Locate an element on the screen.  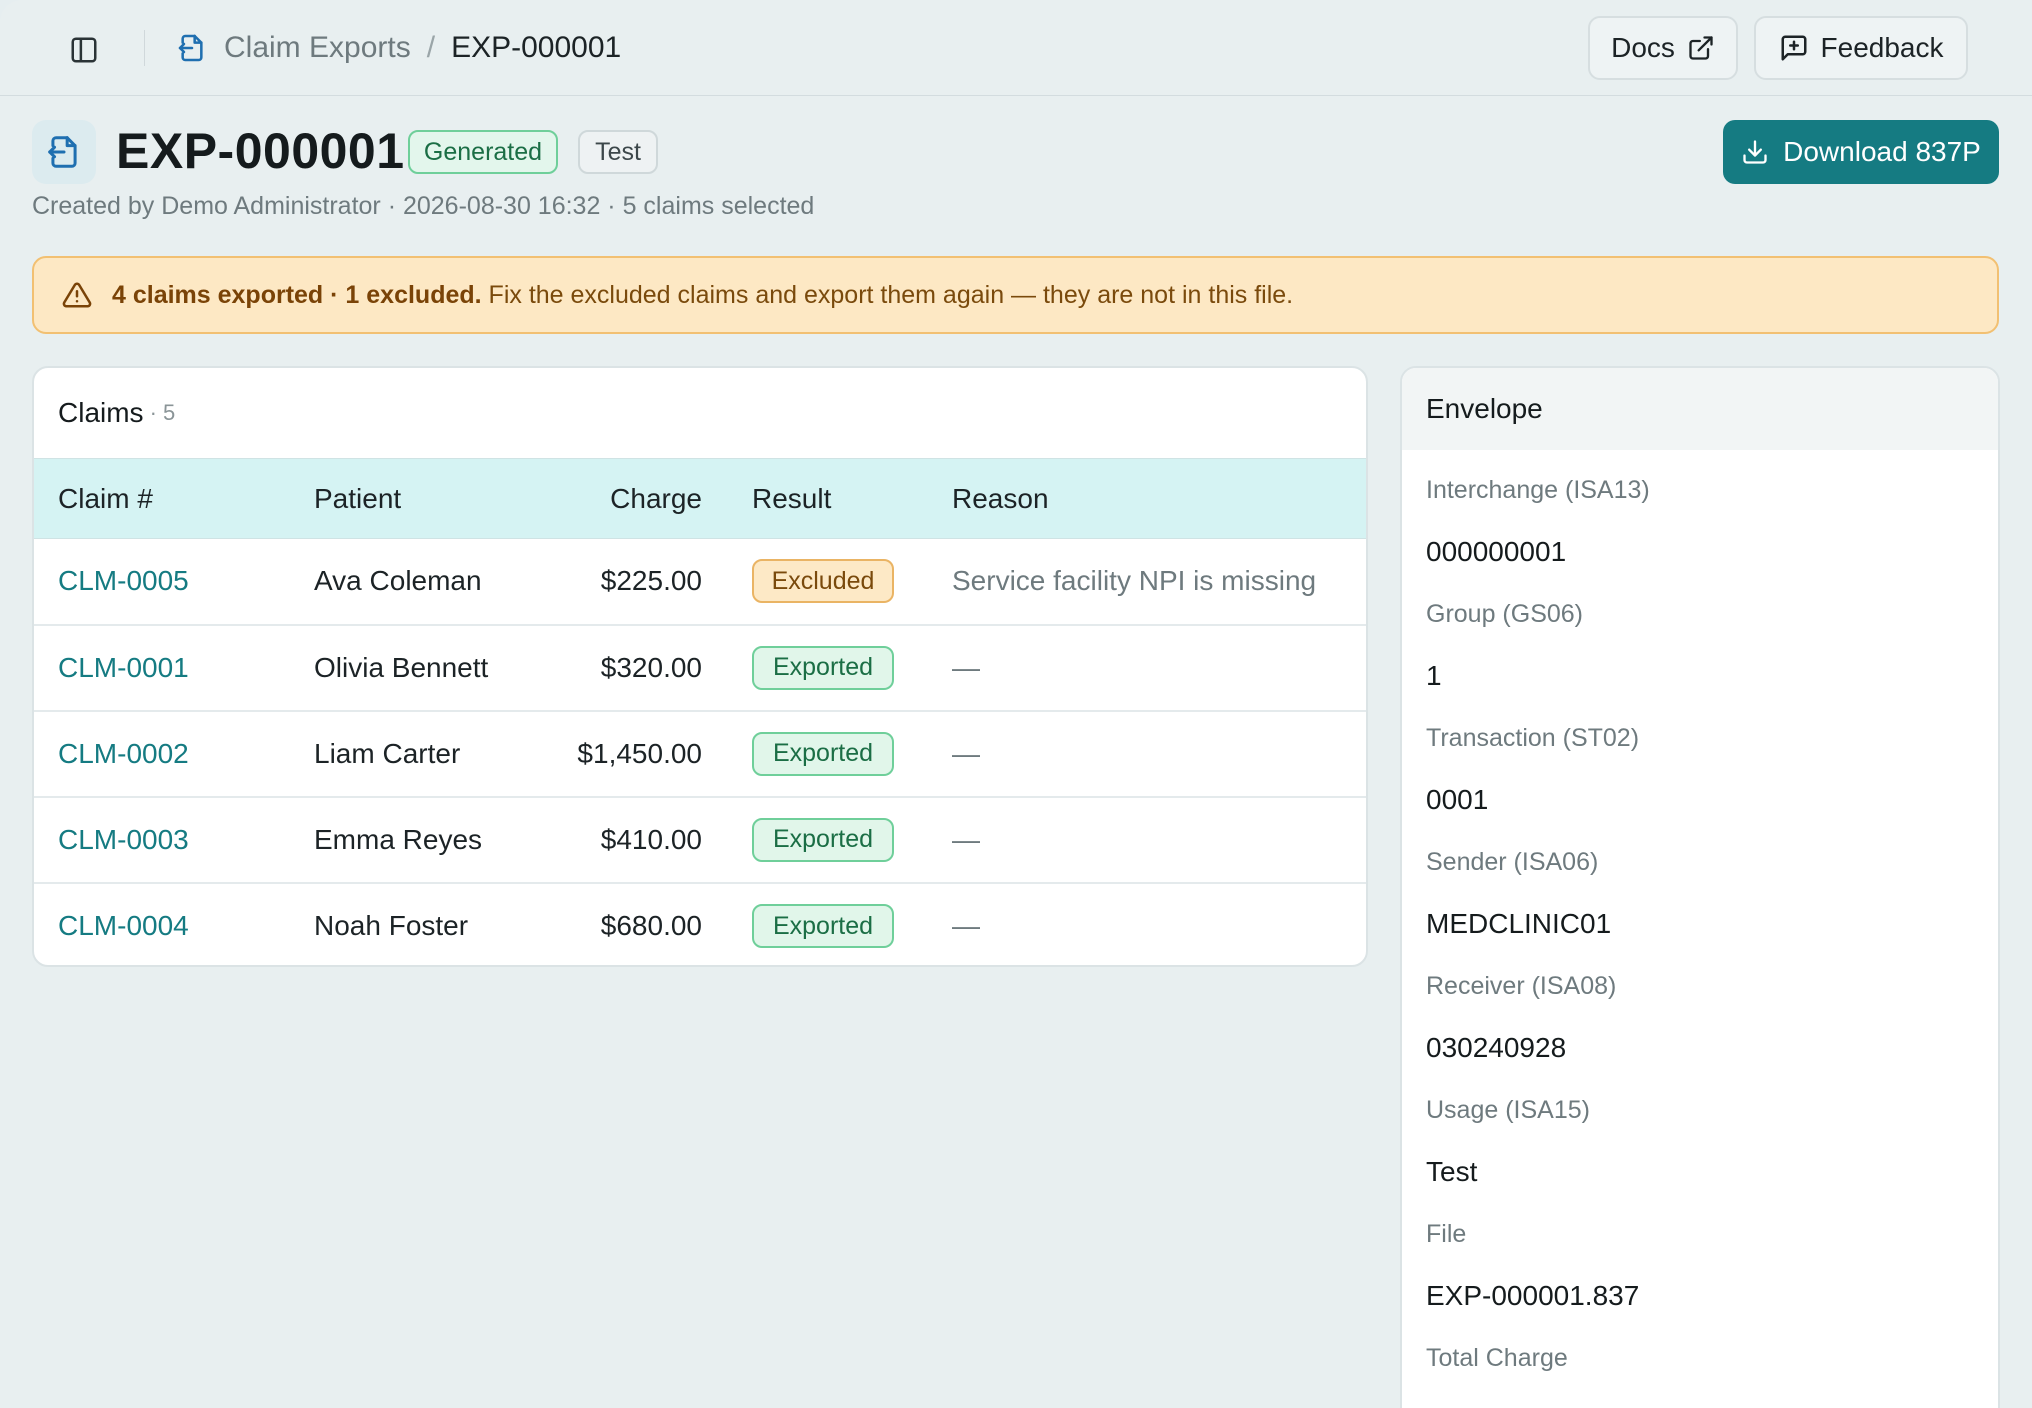
envelope-field-label: Receiver (ISA08) is located at coordinates (1521, 985).